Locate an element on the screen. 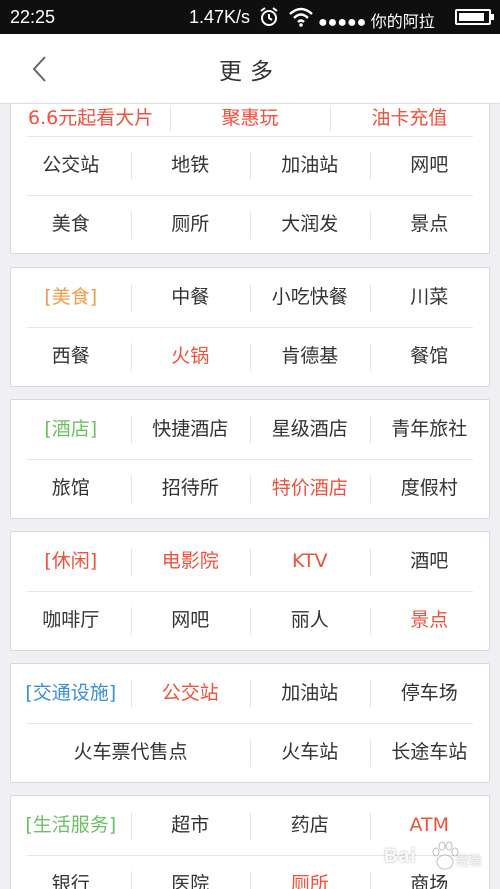 The width and height of the screenshot is (500, 889). grid-item-gas-station-2: 加油站 is located at coordinates (310, 693).